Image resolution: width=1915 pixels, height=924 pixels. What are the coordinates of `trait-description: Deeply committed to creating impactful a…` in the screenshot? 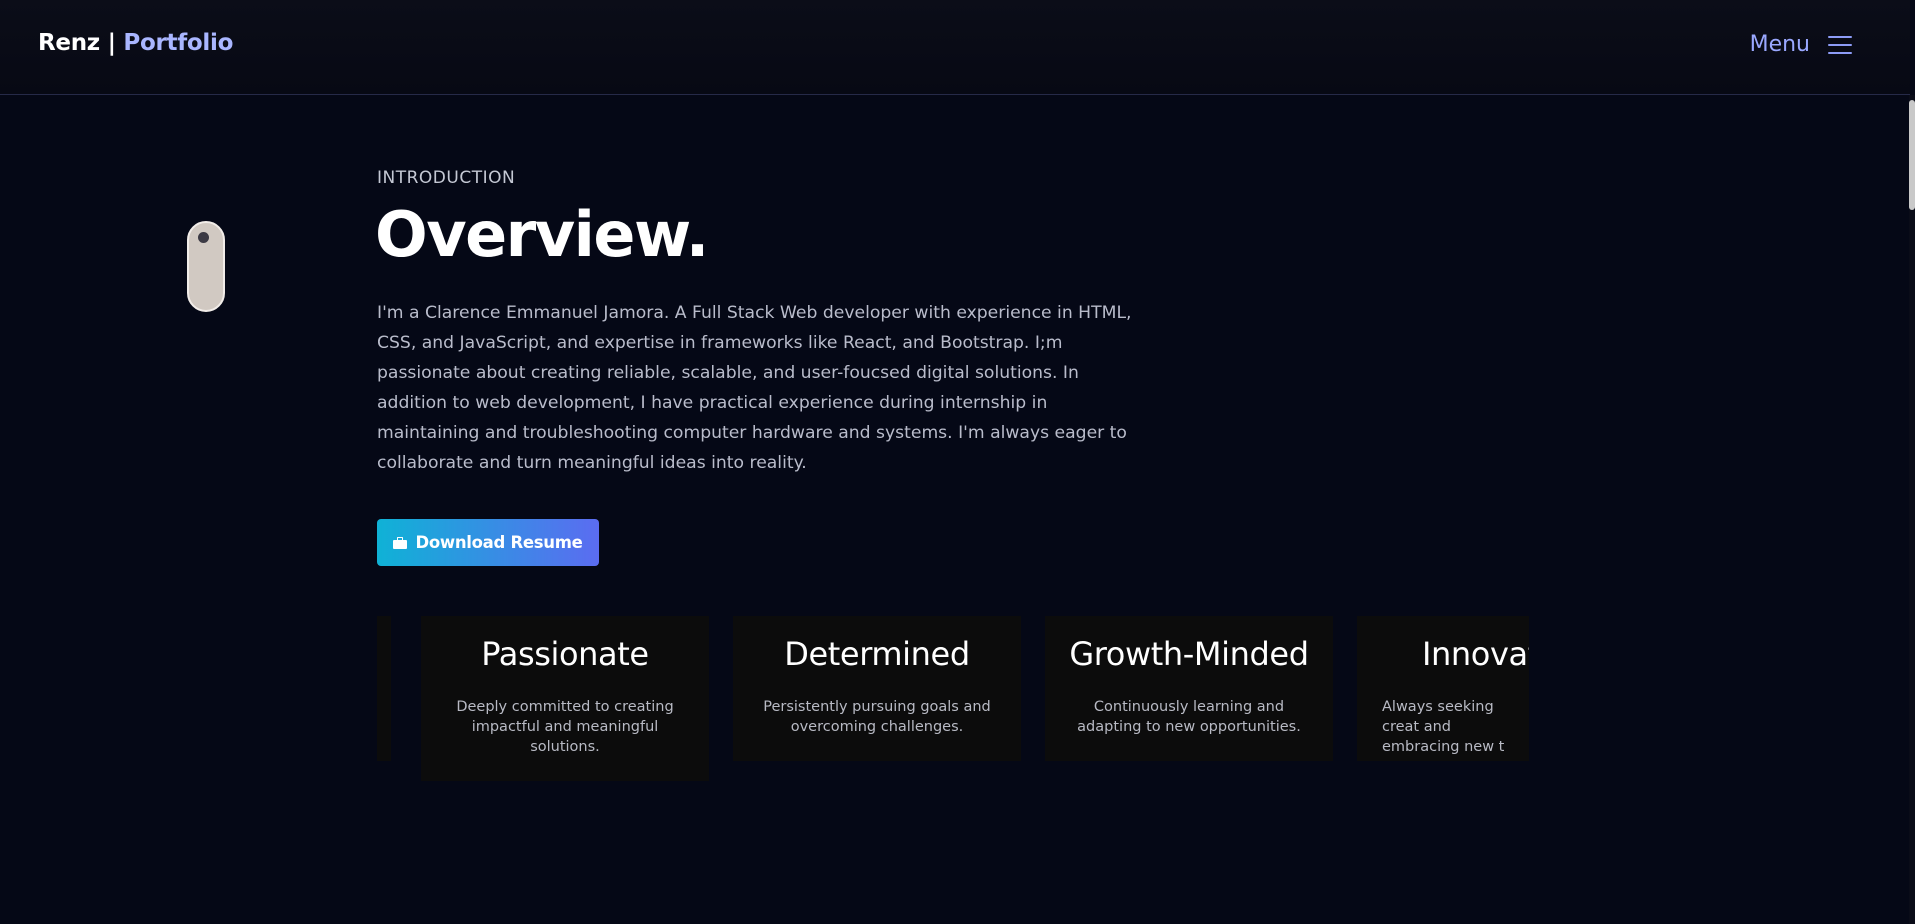 It's located at (565, 727).